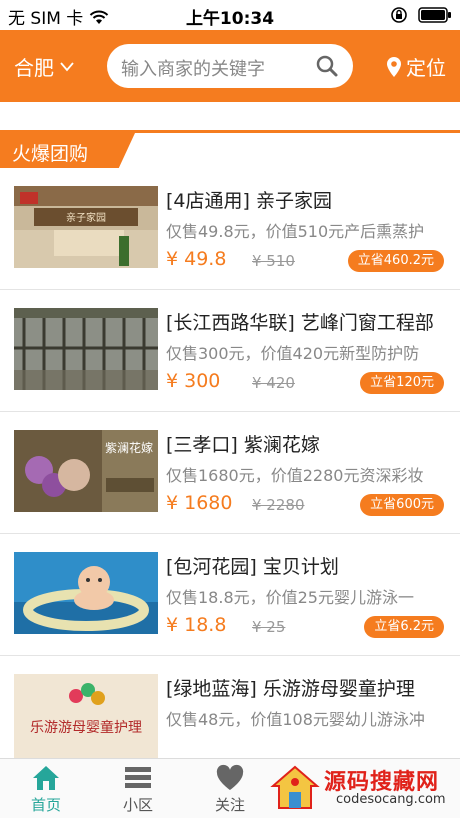  I want to click on deal-description: 仅售49.8元，价值510元产后熏蒸护, so click(295, 231).